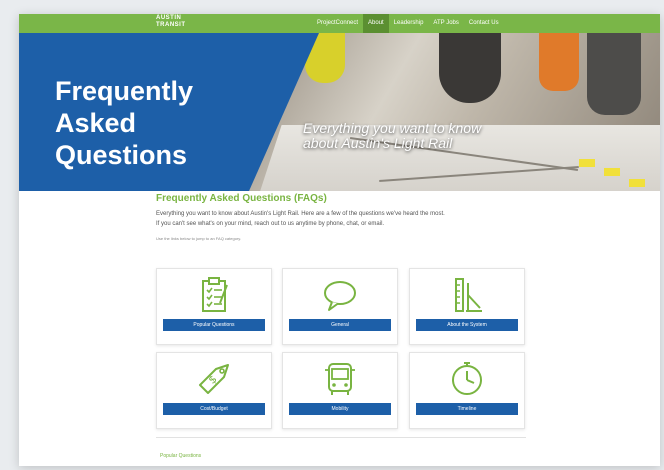 The width and height of the screenshot is (664, 470). I want to click on hero-title-line-3: Questions, so click(121, 155).